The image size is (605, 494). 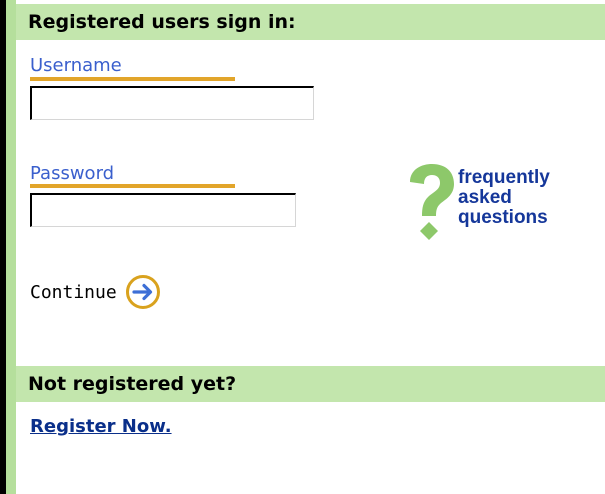 I want to click on faq-link: frequently asked questions, so click(x=496, y=205).